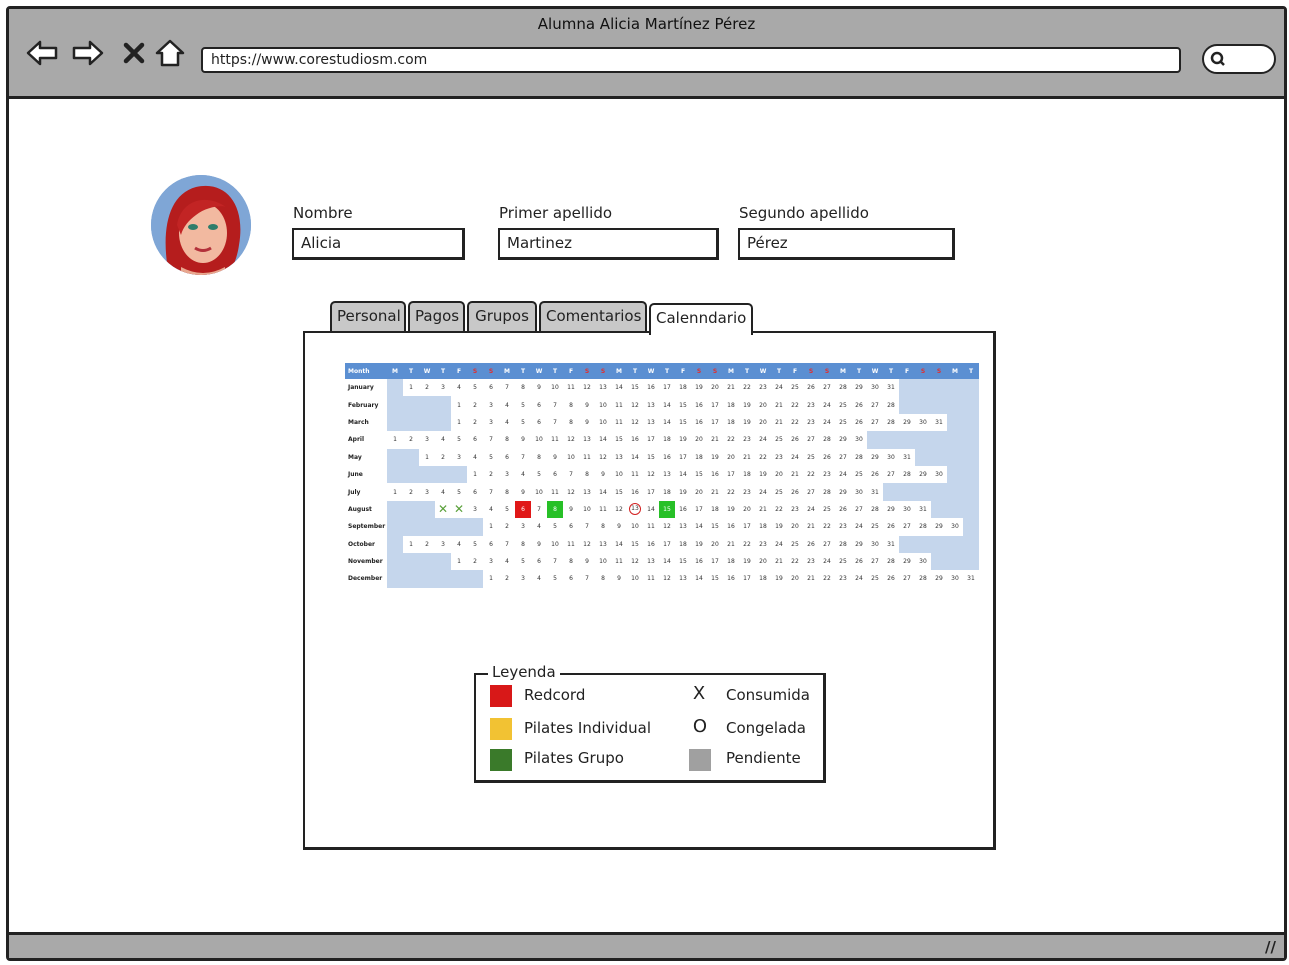 The height and width of the screenshot is (965, 1289). What do you see at coordinates (715, 474) in the screenshot?
I see `calendar-day: 16` at bounding box center [715, 474].